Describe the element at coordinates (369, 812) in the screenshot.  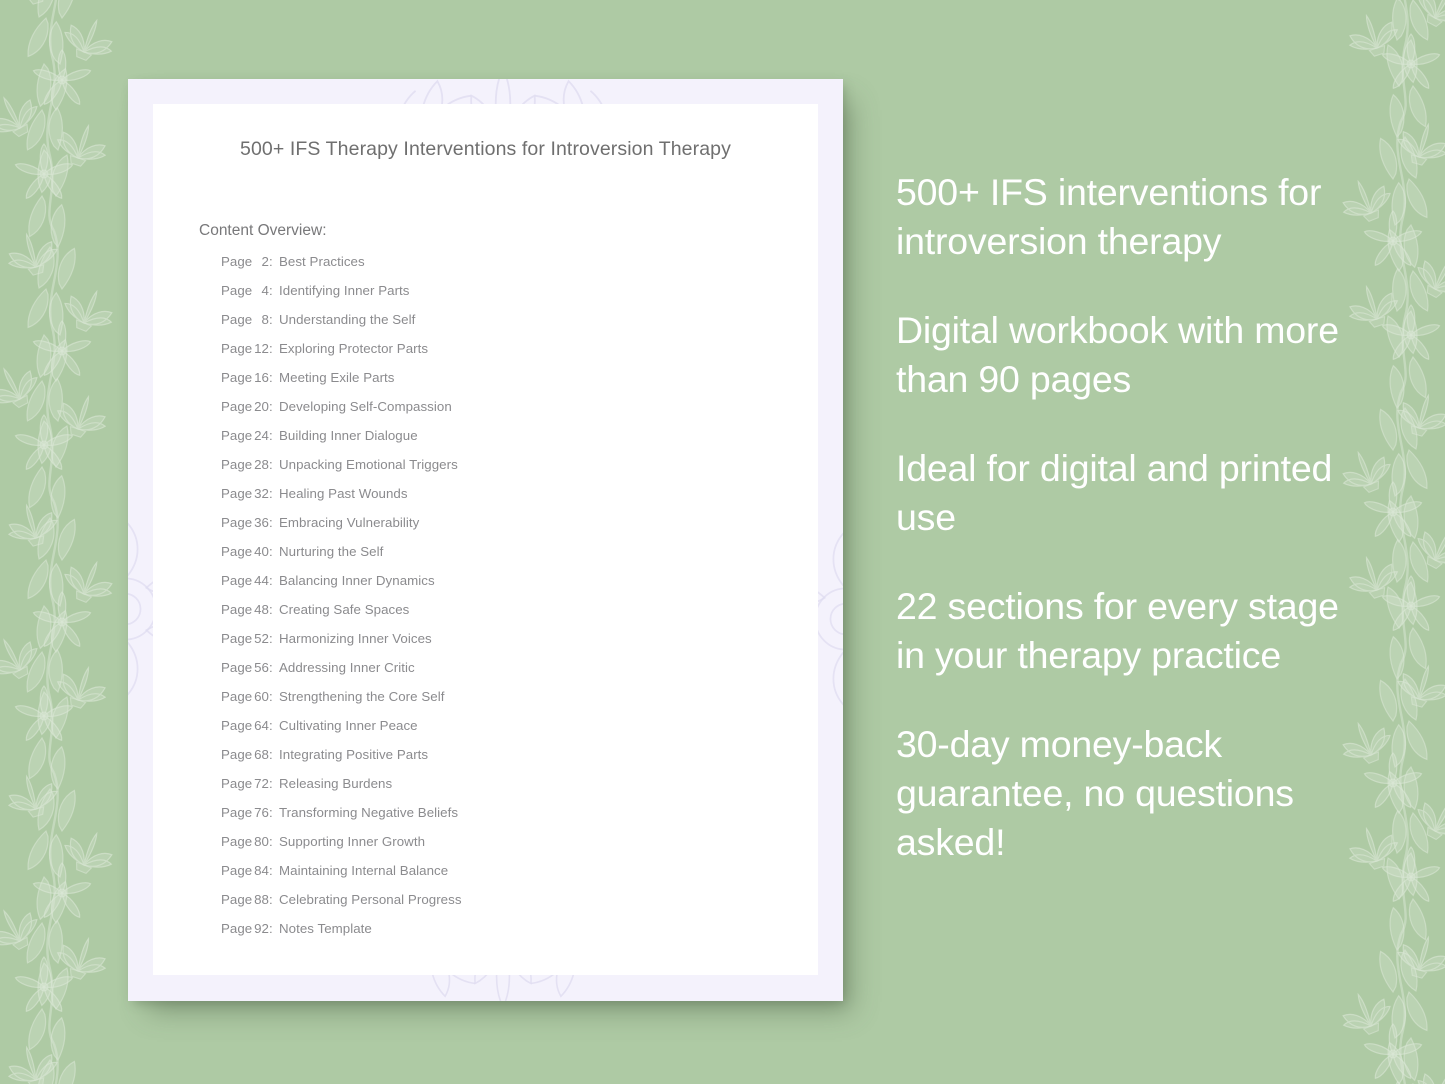
I see `toc-entry-title: Transforming Negative Beliefs` at that location.